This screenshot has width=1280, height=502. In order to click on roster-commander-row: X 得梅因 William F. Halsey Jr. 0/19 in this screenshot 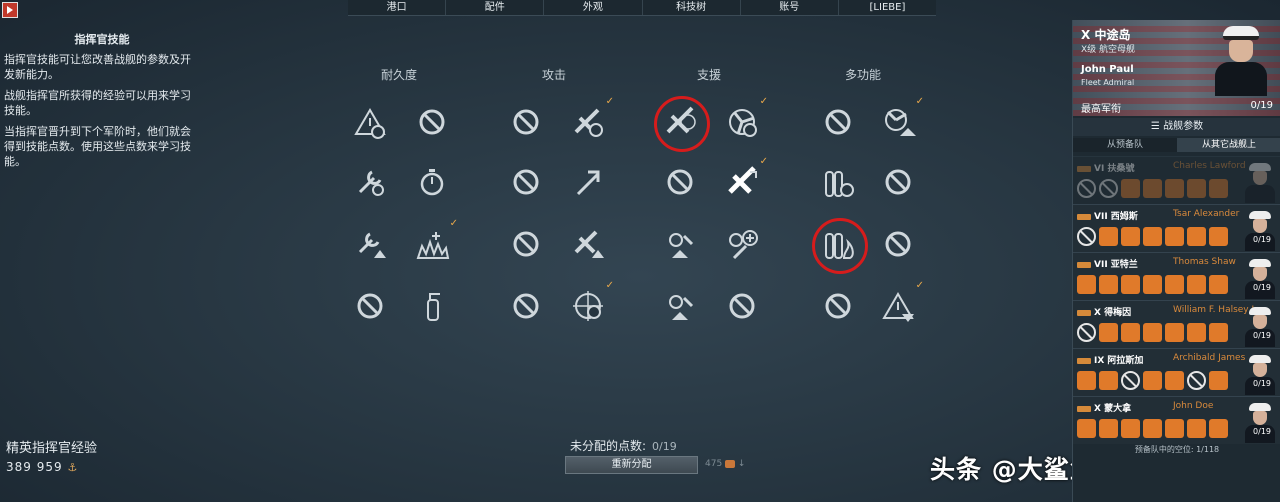, I will do `click(1176, 324)`.